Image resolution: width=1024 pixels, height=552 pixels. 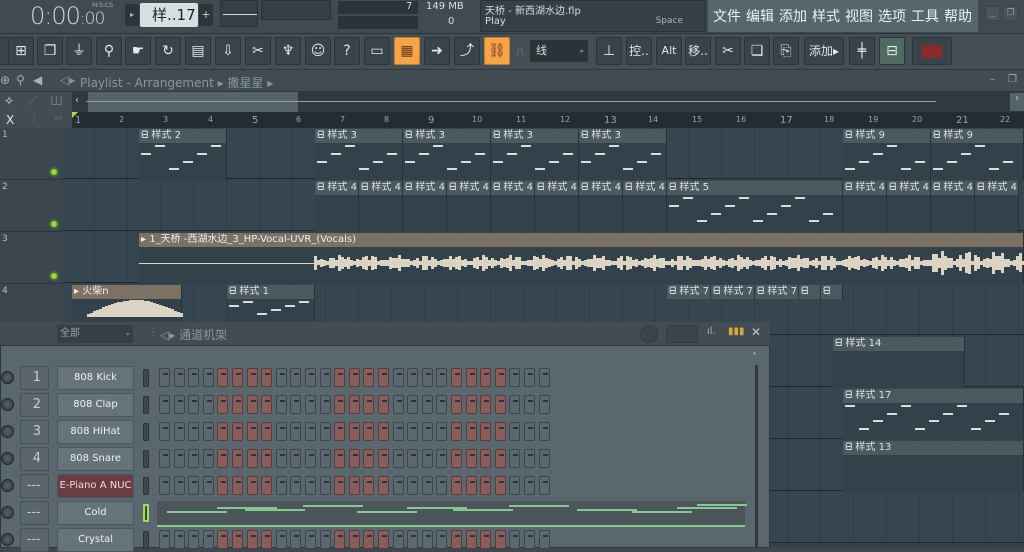 I want to click on channel-name-button: Cold, so click(x=95, y=513).